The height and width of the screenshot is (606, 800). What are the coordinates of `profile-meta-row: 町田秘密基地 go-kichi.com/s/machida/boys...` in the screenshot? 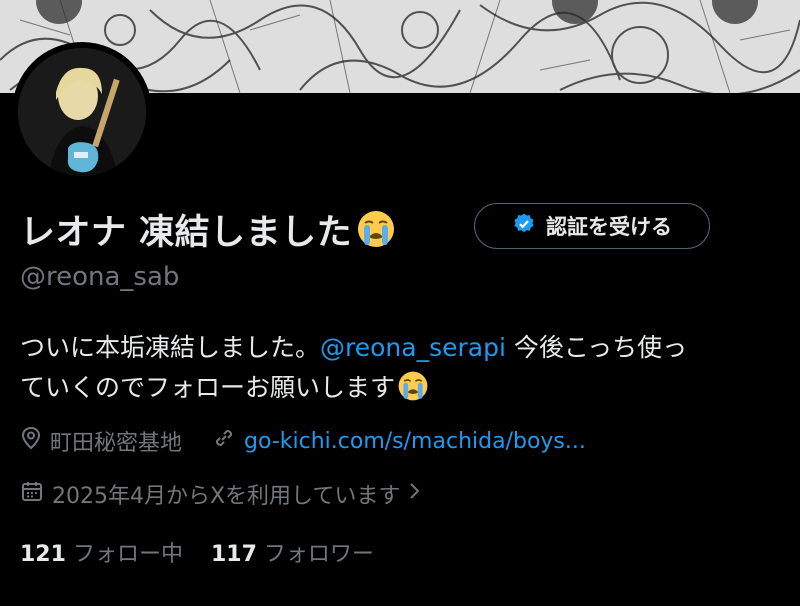 It's located at (303, 441).